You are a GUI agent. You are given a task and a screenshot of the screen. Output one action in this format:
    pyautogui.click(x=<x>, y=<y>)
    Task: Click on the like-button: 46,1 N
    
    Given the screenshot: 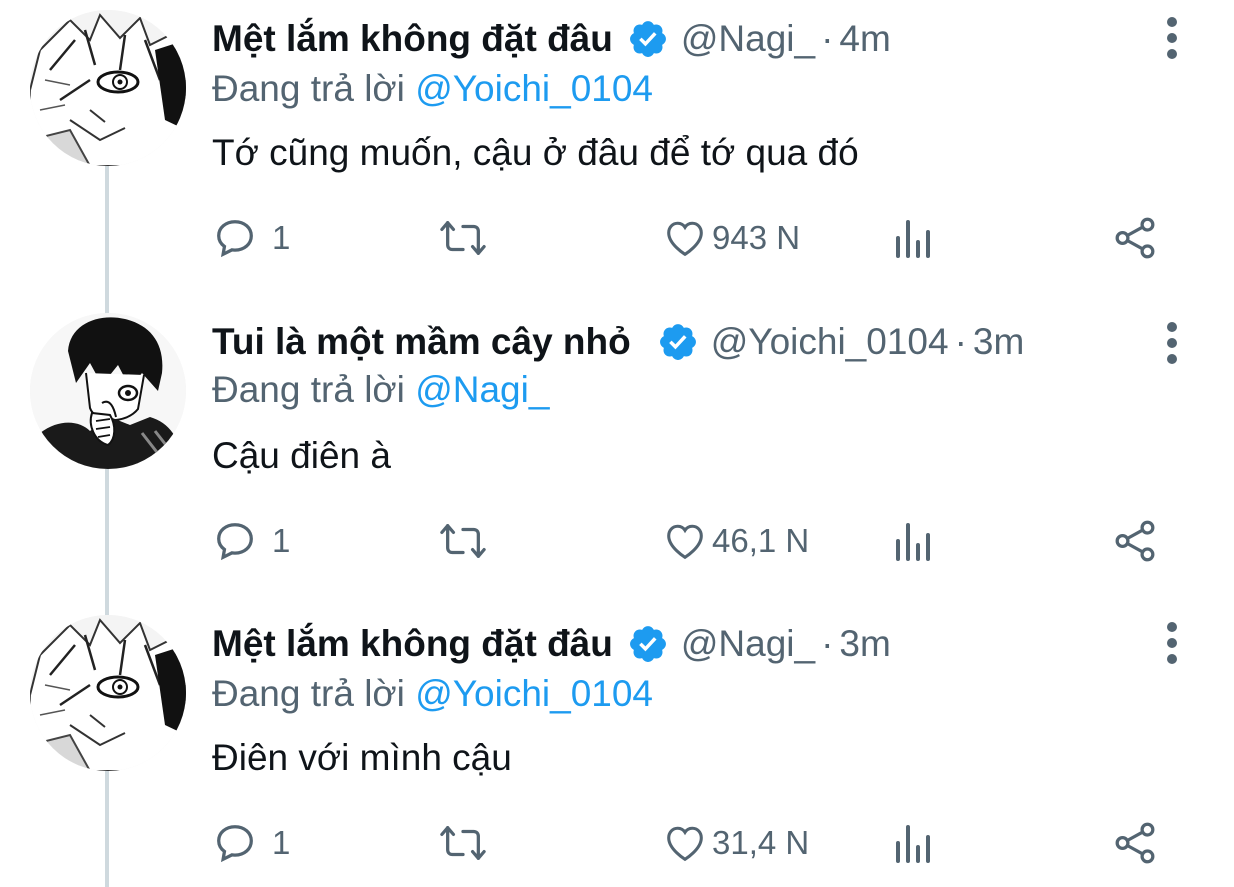 What is the action you would take?
    pyautogui.click(x=735, y=541)
    